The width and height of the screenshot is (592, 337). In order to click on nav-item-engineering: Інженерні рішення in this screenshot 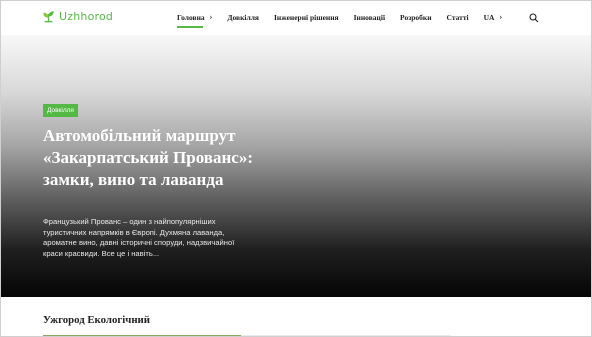, I will do `click(306, 17)`.